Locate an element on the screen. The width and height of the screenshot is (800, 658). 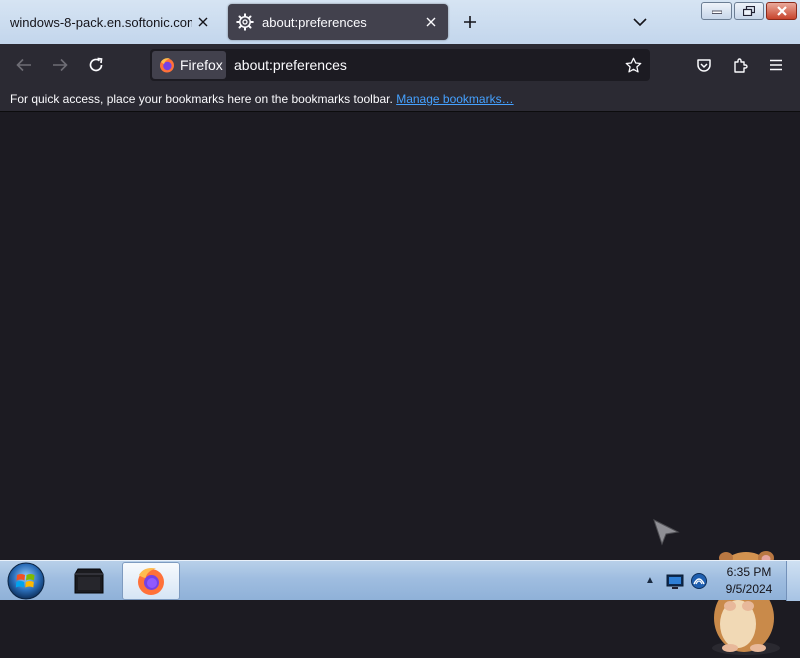
folder-icon is located at coordinates (89, 581).